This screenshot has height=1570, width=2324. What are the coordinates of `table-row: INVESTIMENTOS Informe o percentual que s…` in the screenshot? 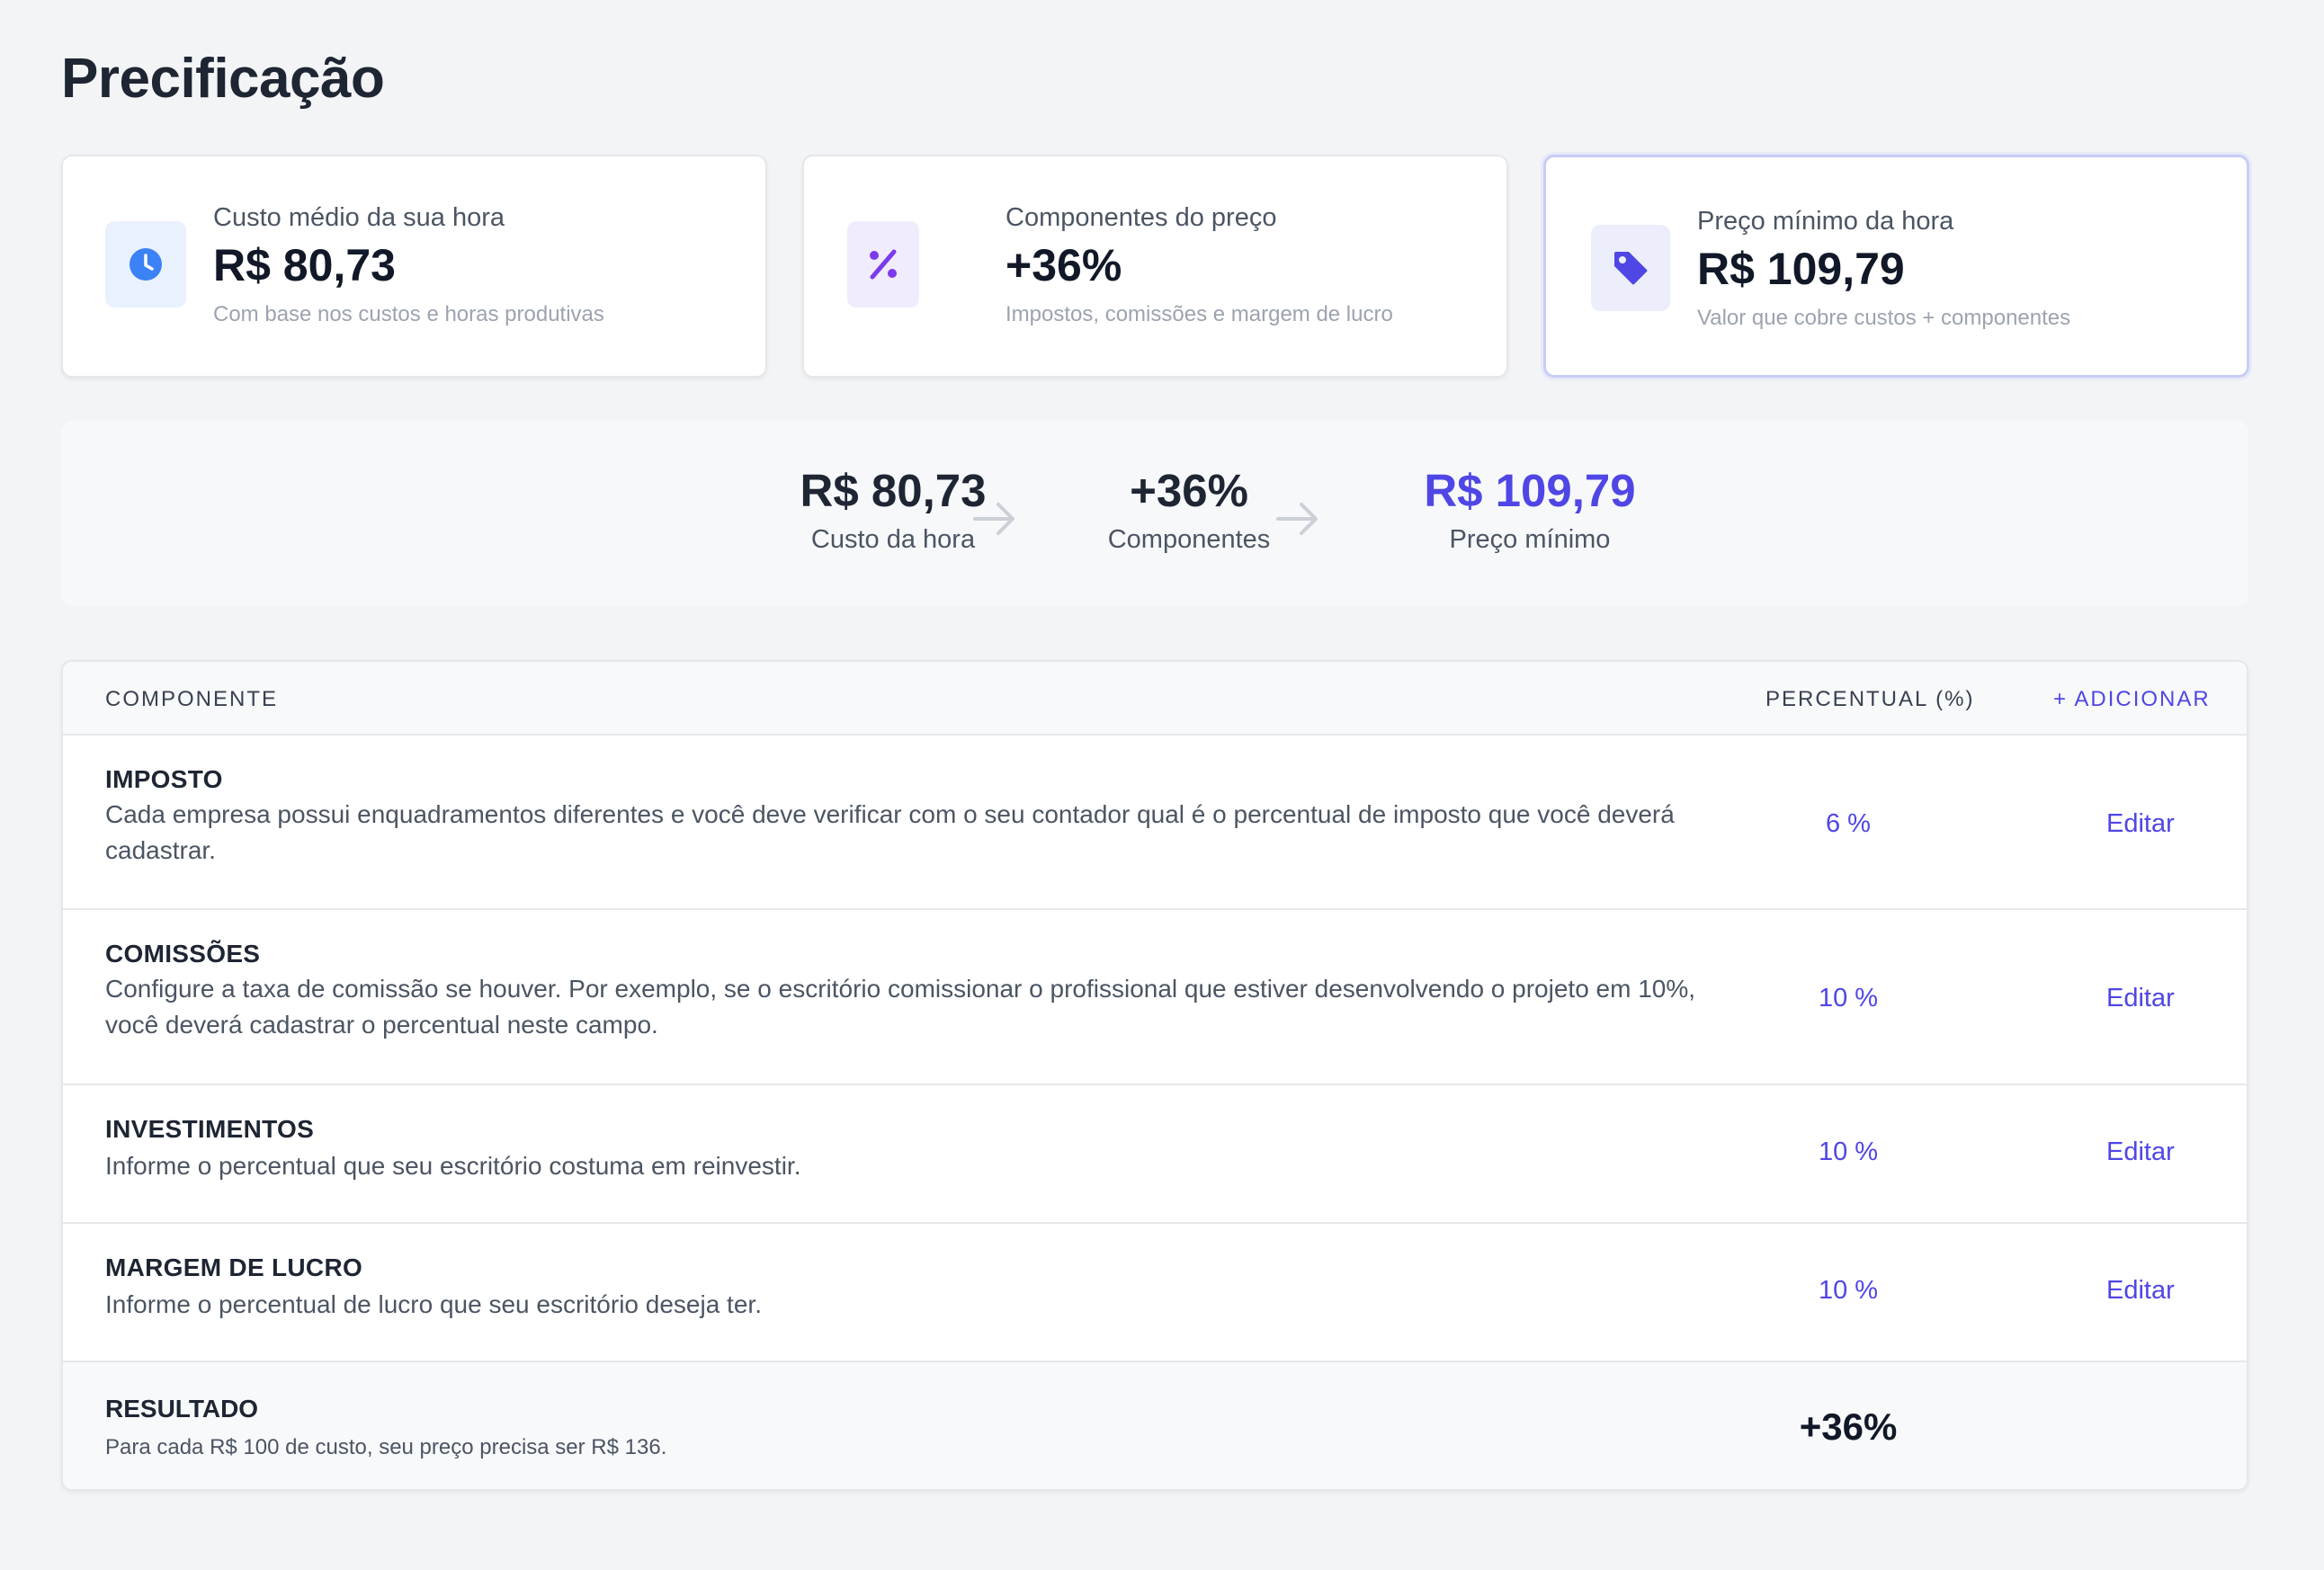 It's located at (1155, 1154).